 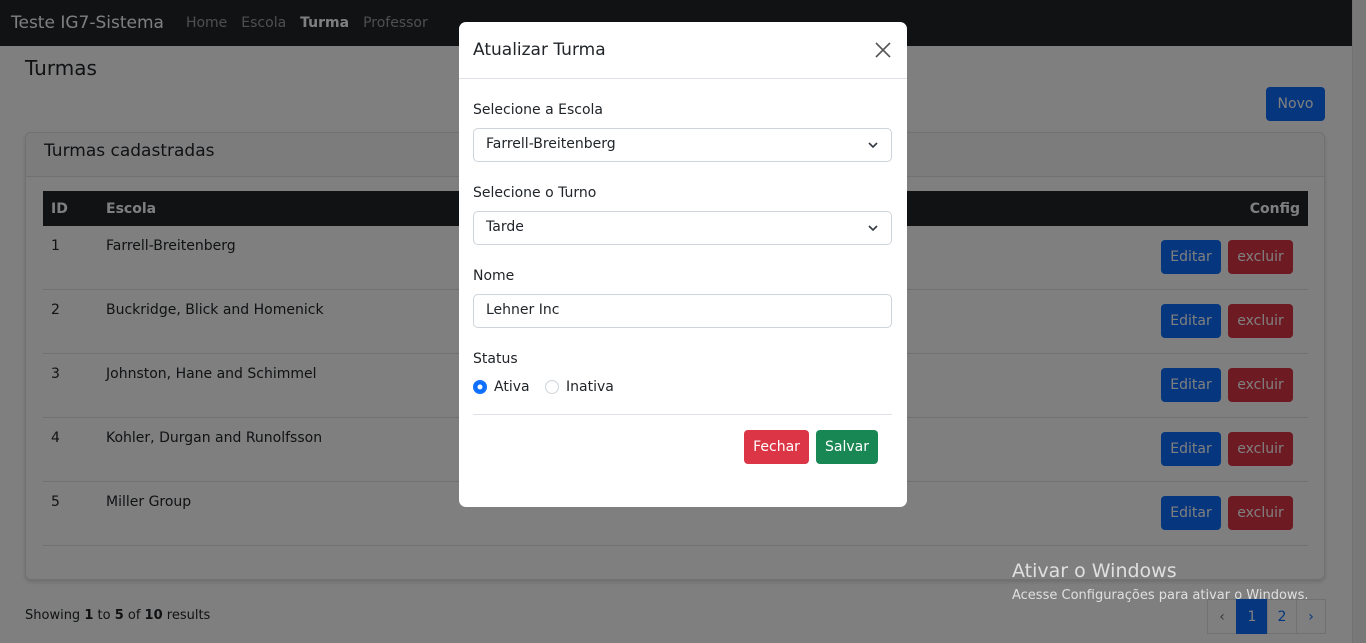 What do you see at coordinates (535, 193) in the screenshot?
I see `turno-label: Selecione o Turno` at bounding box center [535, 193].